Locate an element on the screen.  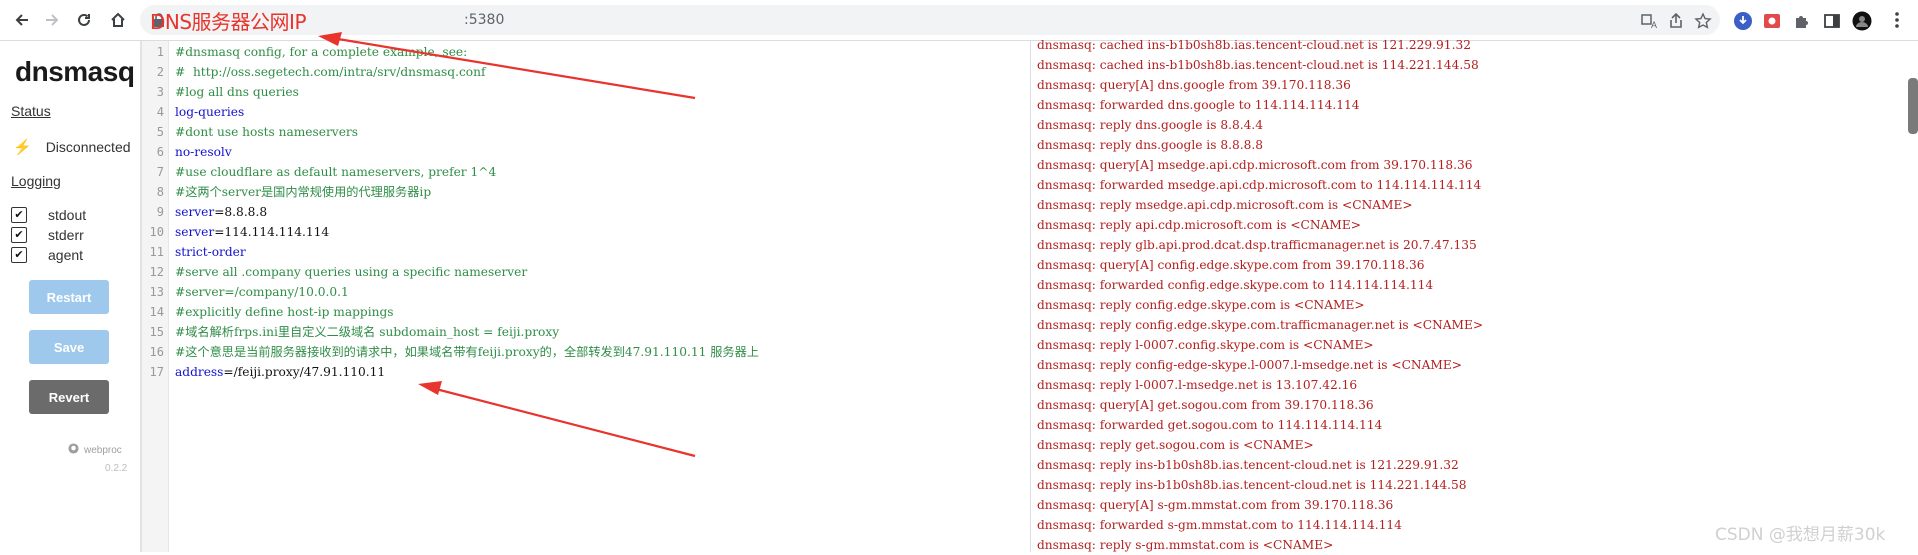
code-text: #server=/company/10.0.0.1 is located at coordinates (262, 292).